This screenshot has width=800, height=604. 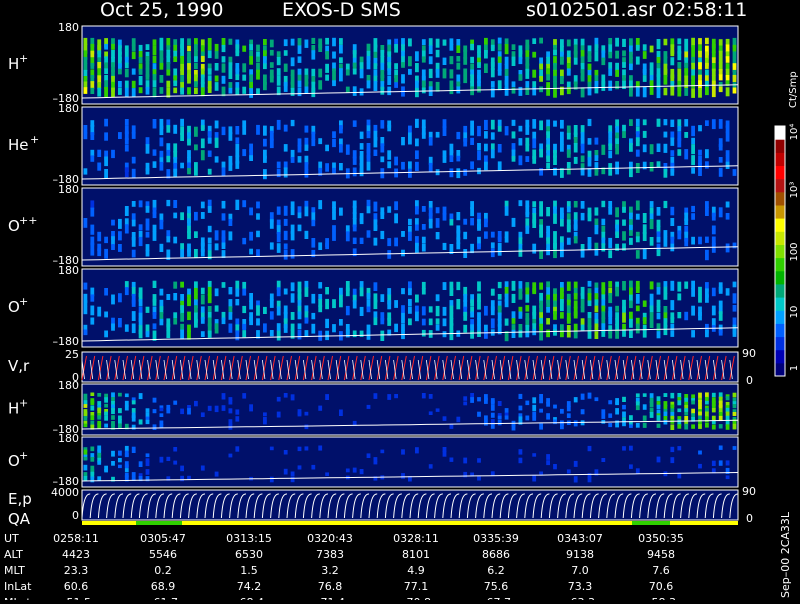 I want to click on ephem-cell: 8686, so click(x=496, y=554).